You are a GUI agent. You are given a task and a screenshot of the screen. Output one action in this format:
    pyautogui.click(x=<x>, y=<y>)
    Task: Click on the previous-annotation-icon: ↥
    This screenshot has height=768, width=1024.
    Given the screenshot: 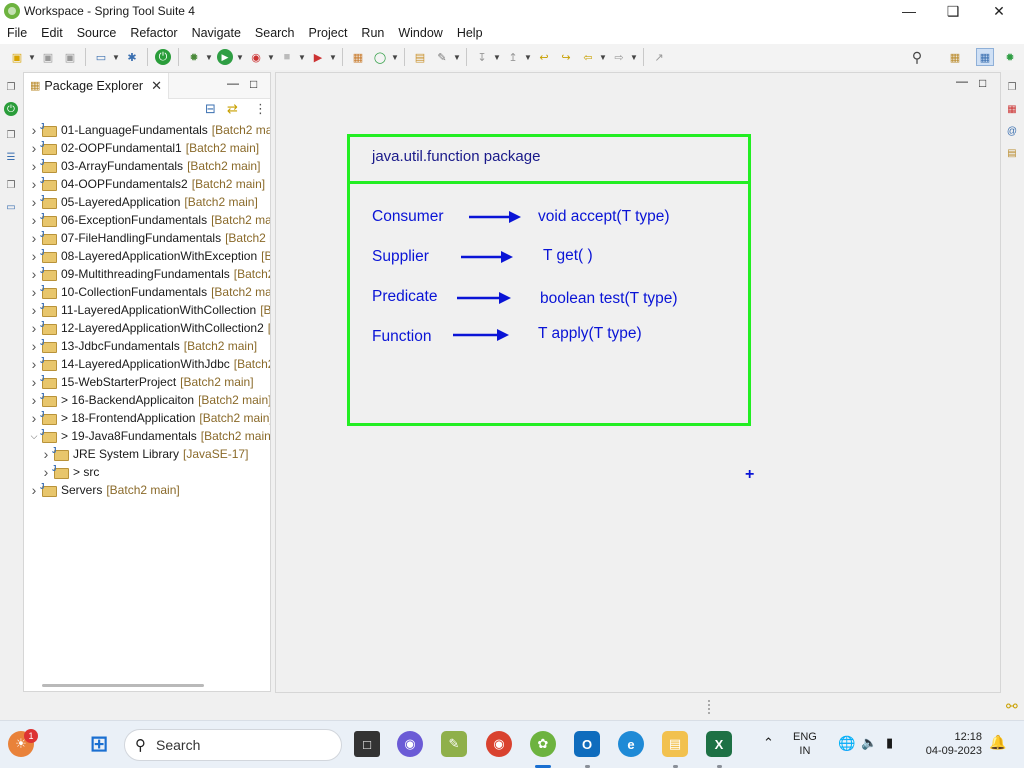 What is the action you would take?
    pyautogui.click(x=513, y=57)
    